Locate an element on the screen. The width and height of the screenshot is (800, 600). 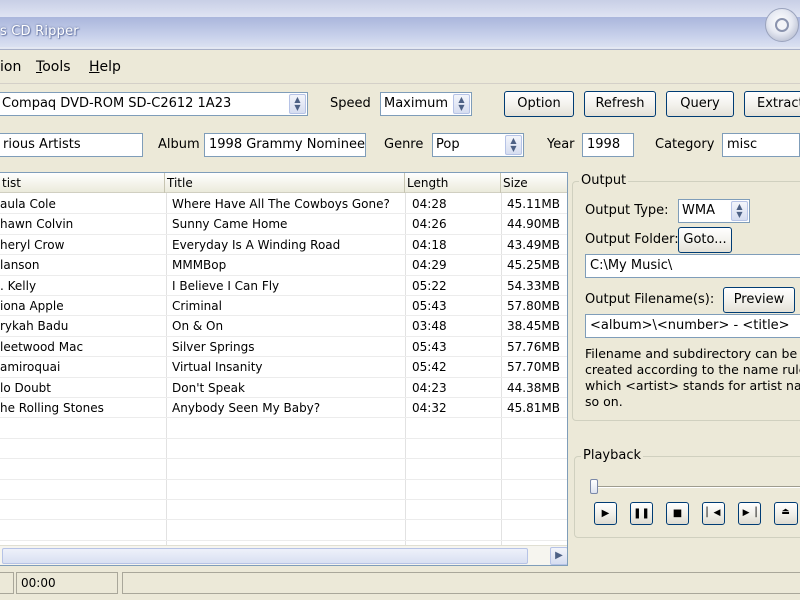
refresh-button: Refresh is located at coordinates (620, 104).